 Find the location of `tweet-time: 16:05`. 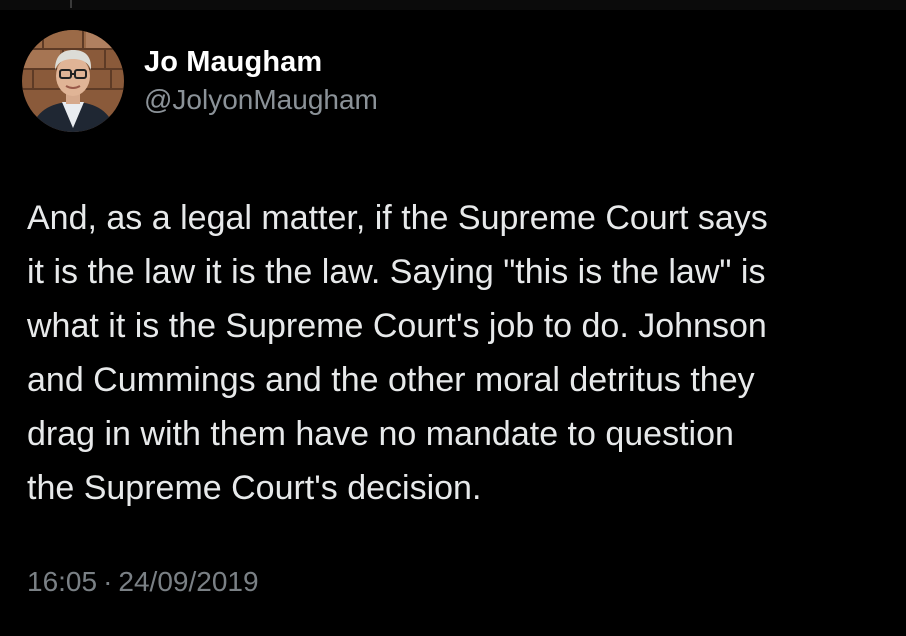

tweet-time: 16:05 is located at coordinates (62, 581).